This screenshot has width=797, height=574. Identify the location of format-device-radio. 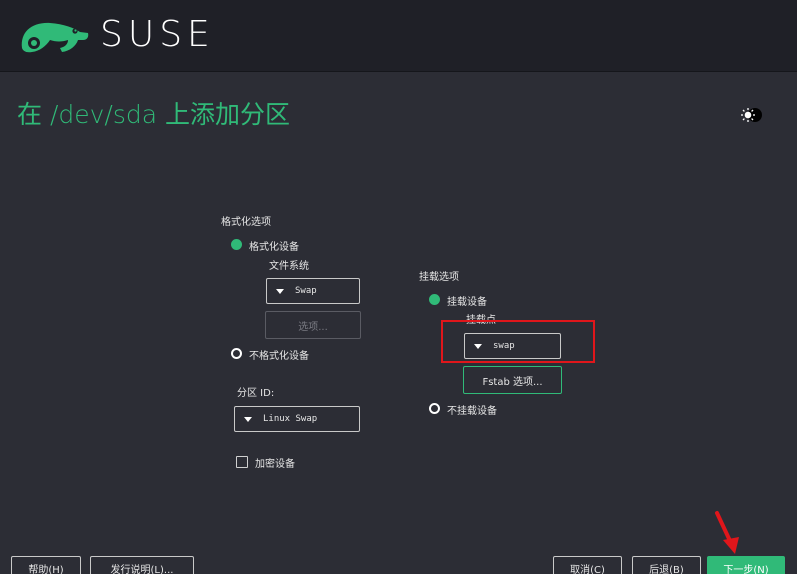
(236, 244).